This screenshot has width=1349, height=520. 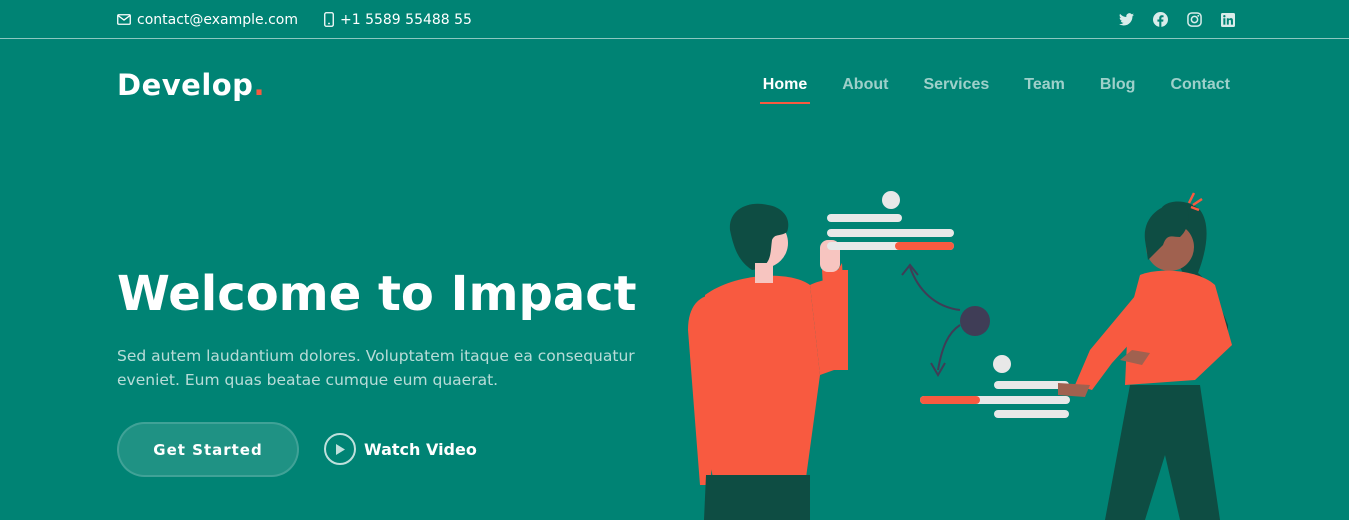 What do you see at coordinates (406, 19) in the screenshot?
I see `phone-text: +1 5589 55488 55` at bounding box center [406, 19].